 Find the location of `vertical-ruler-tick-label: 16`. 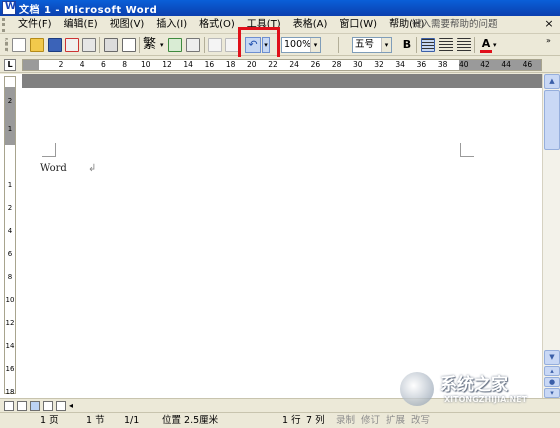

vertical-ruler-tick-label: 16 is located at coordinates (10, 369).